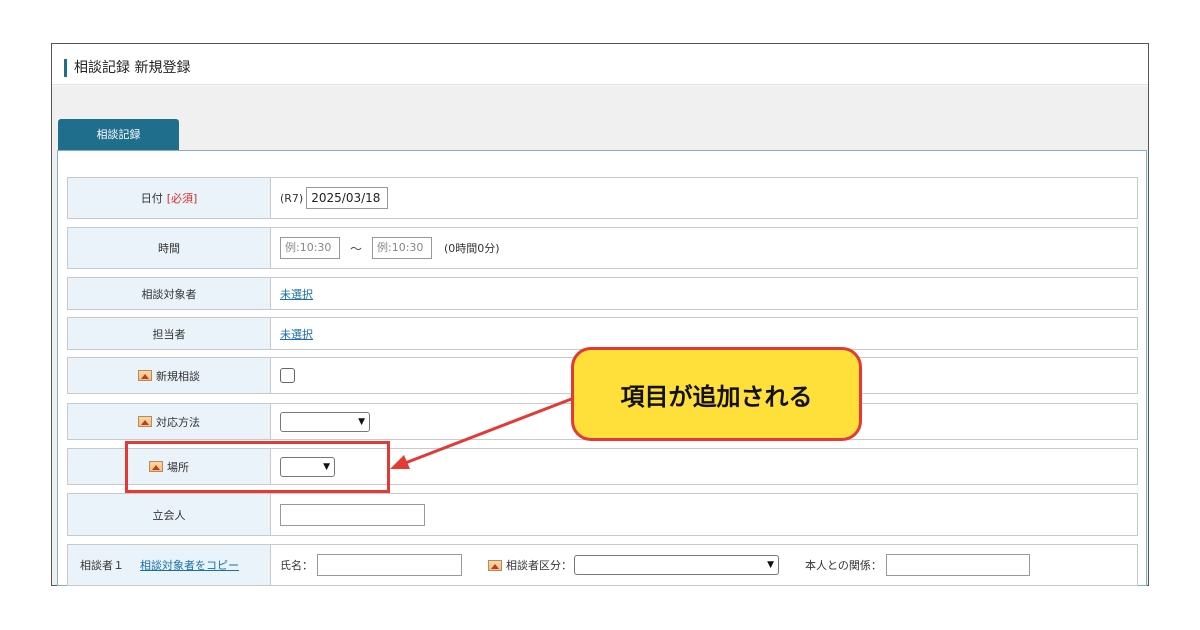 This screenshot has width=1200, height=630. I want to click on row-time: 時間 例:10:30 ～ 例:10:30 (0時間0分), so click(602, 248).